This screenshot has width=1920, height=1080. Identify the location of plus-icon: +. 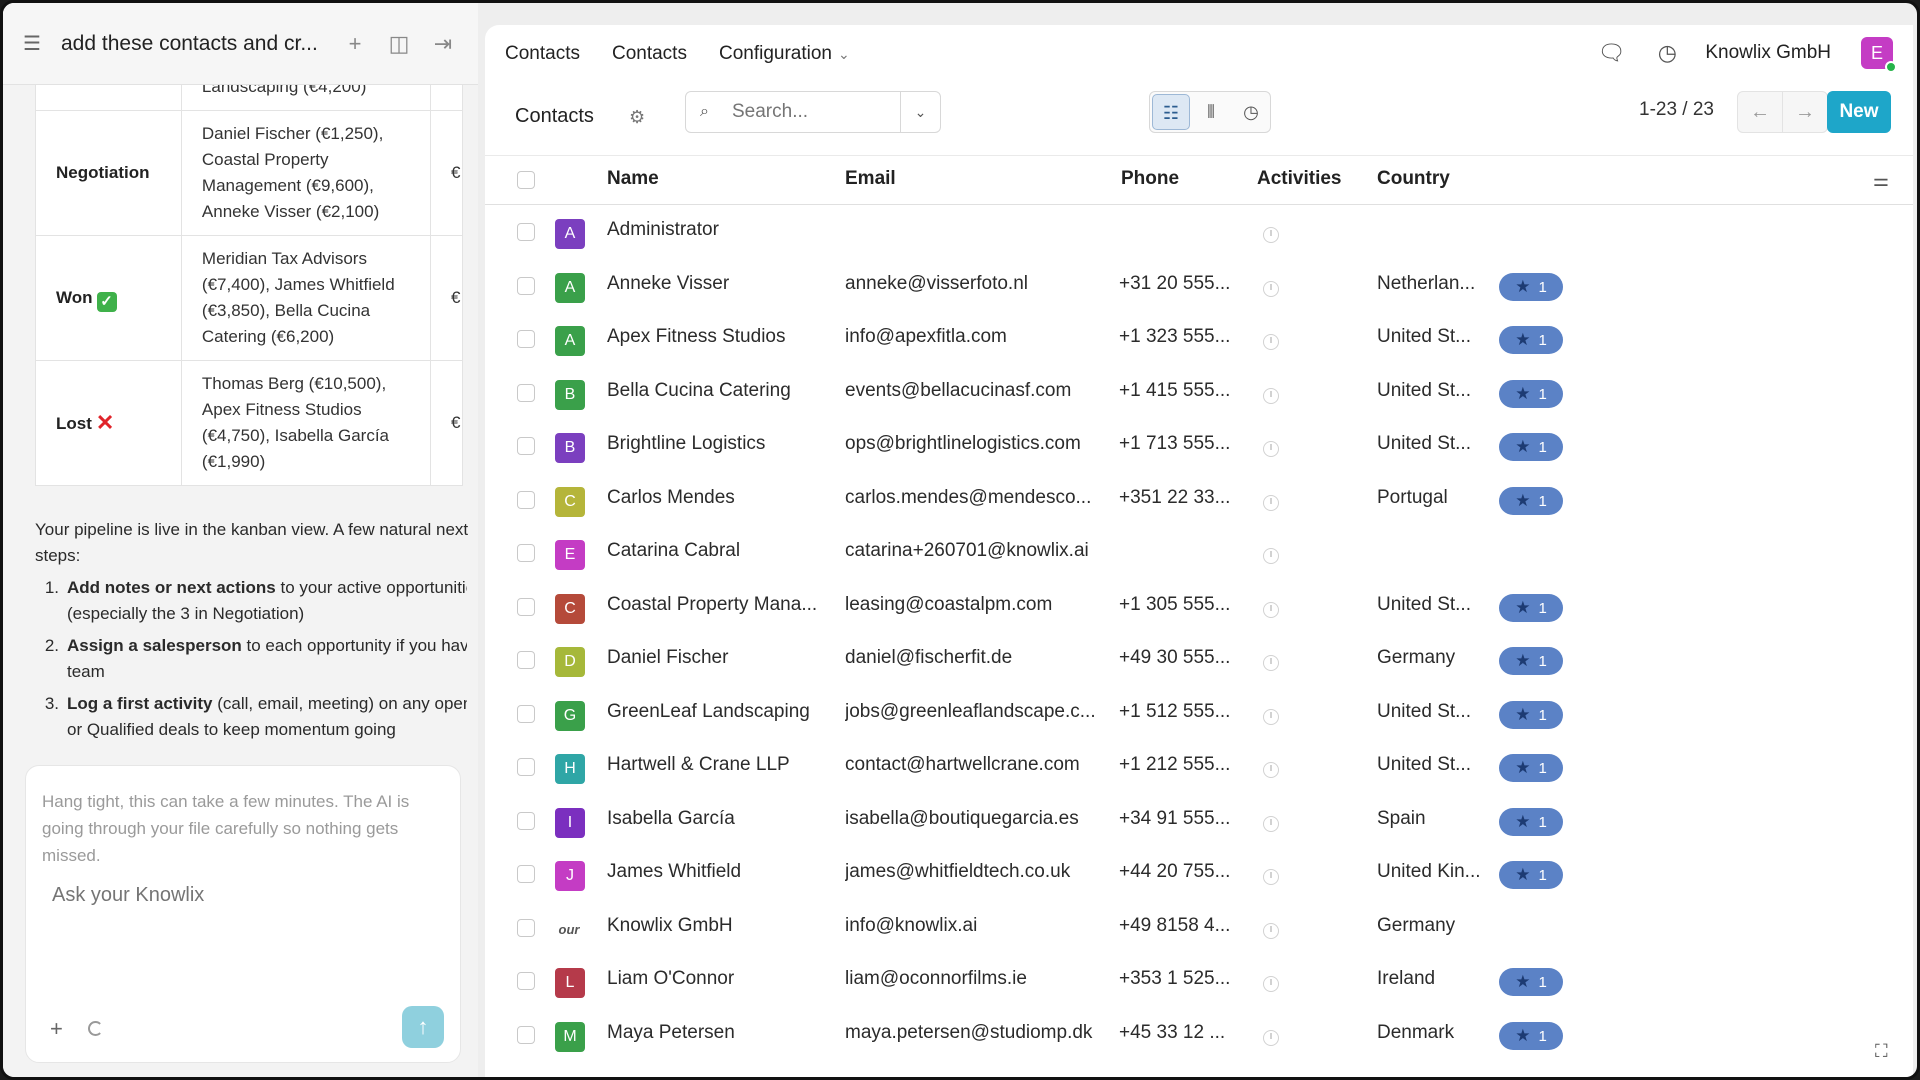
(355, 44).